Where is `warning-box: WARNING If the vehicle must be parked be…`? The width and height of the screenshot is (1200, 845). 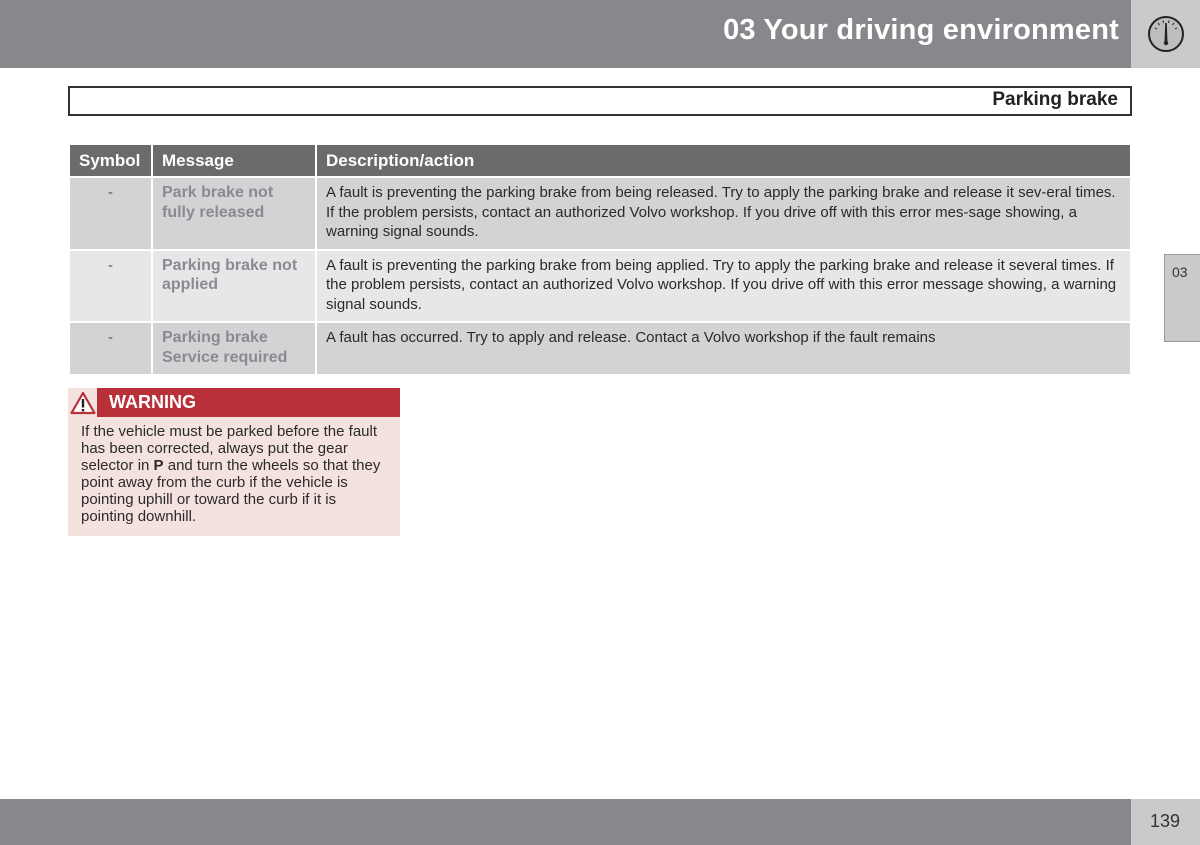
warning-box: WARNING If the vehicle must be parked be… is located at coordinates (234, 462).